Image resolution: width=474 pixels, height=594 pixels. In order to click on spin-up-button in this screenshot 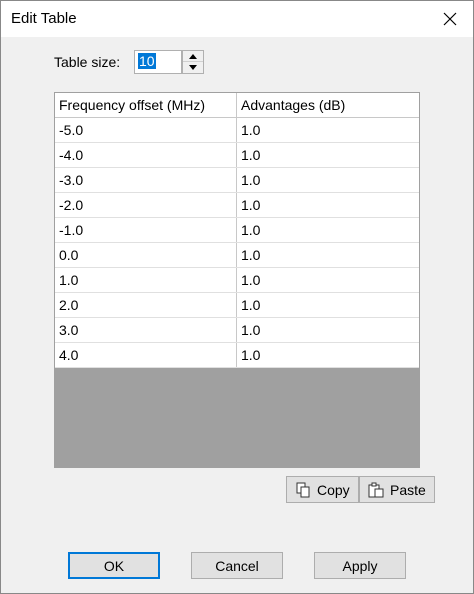, I will do `click(193, 56)`.